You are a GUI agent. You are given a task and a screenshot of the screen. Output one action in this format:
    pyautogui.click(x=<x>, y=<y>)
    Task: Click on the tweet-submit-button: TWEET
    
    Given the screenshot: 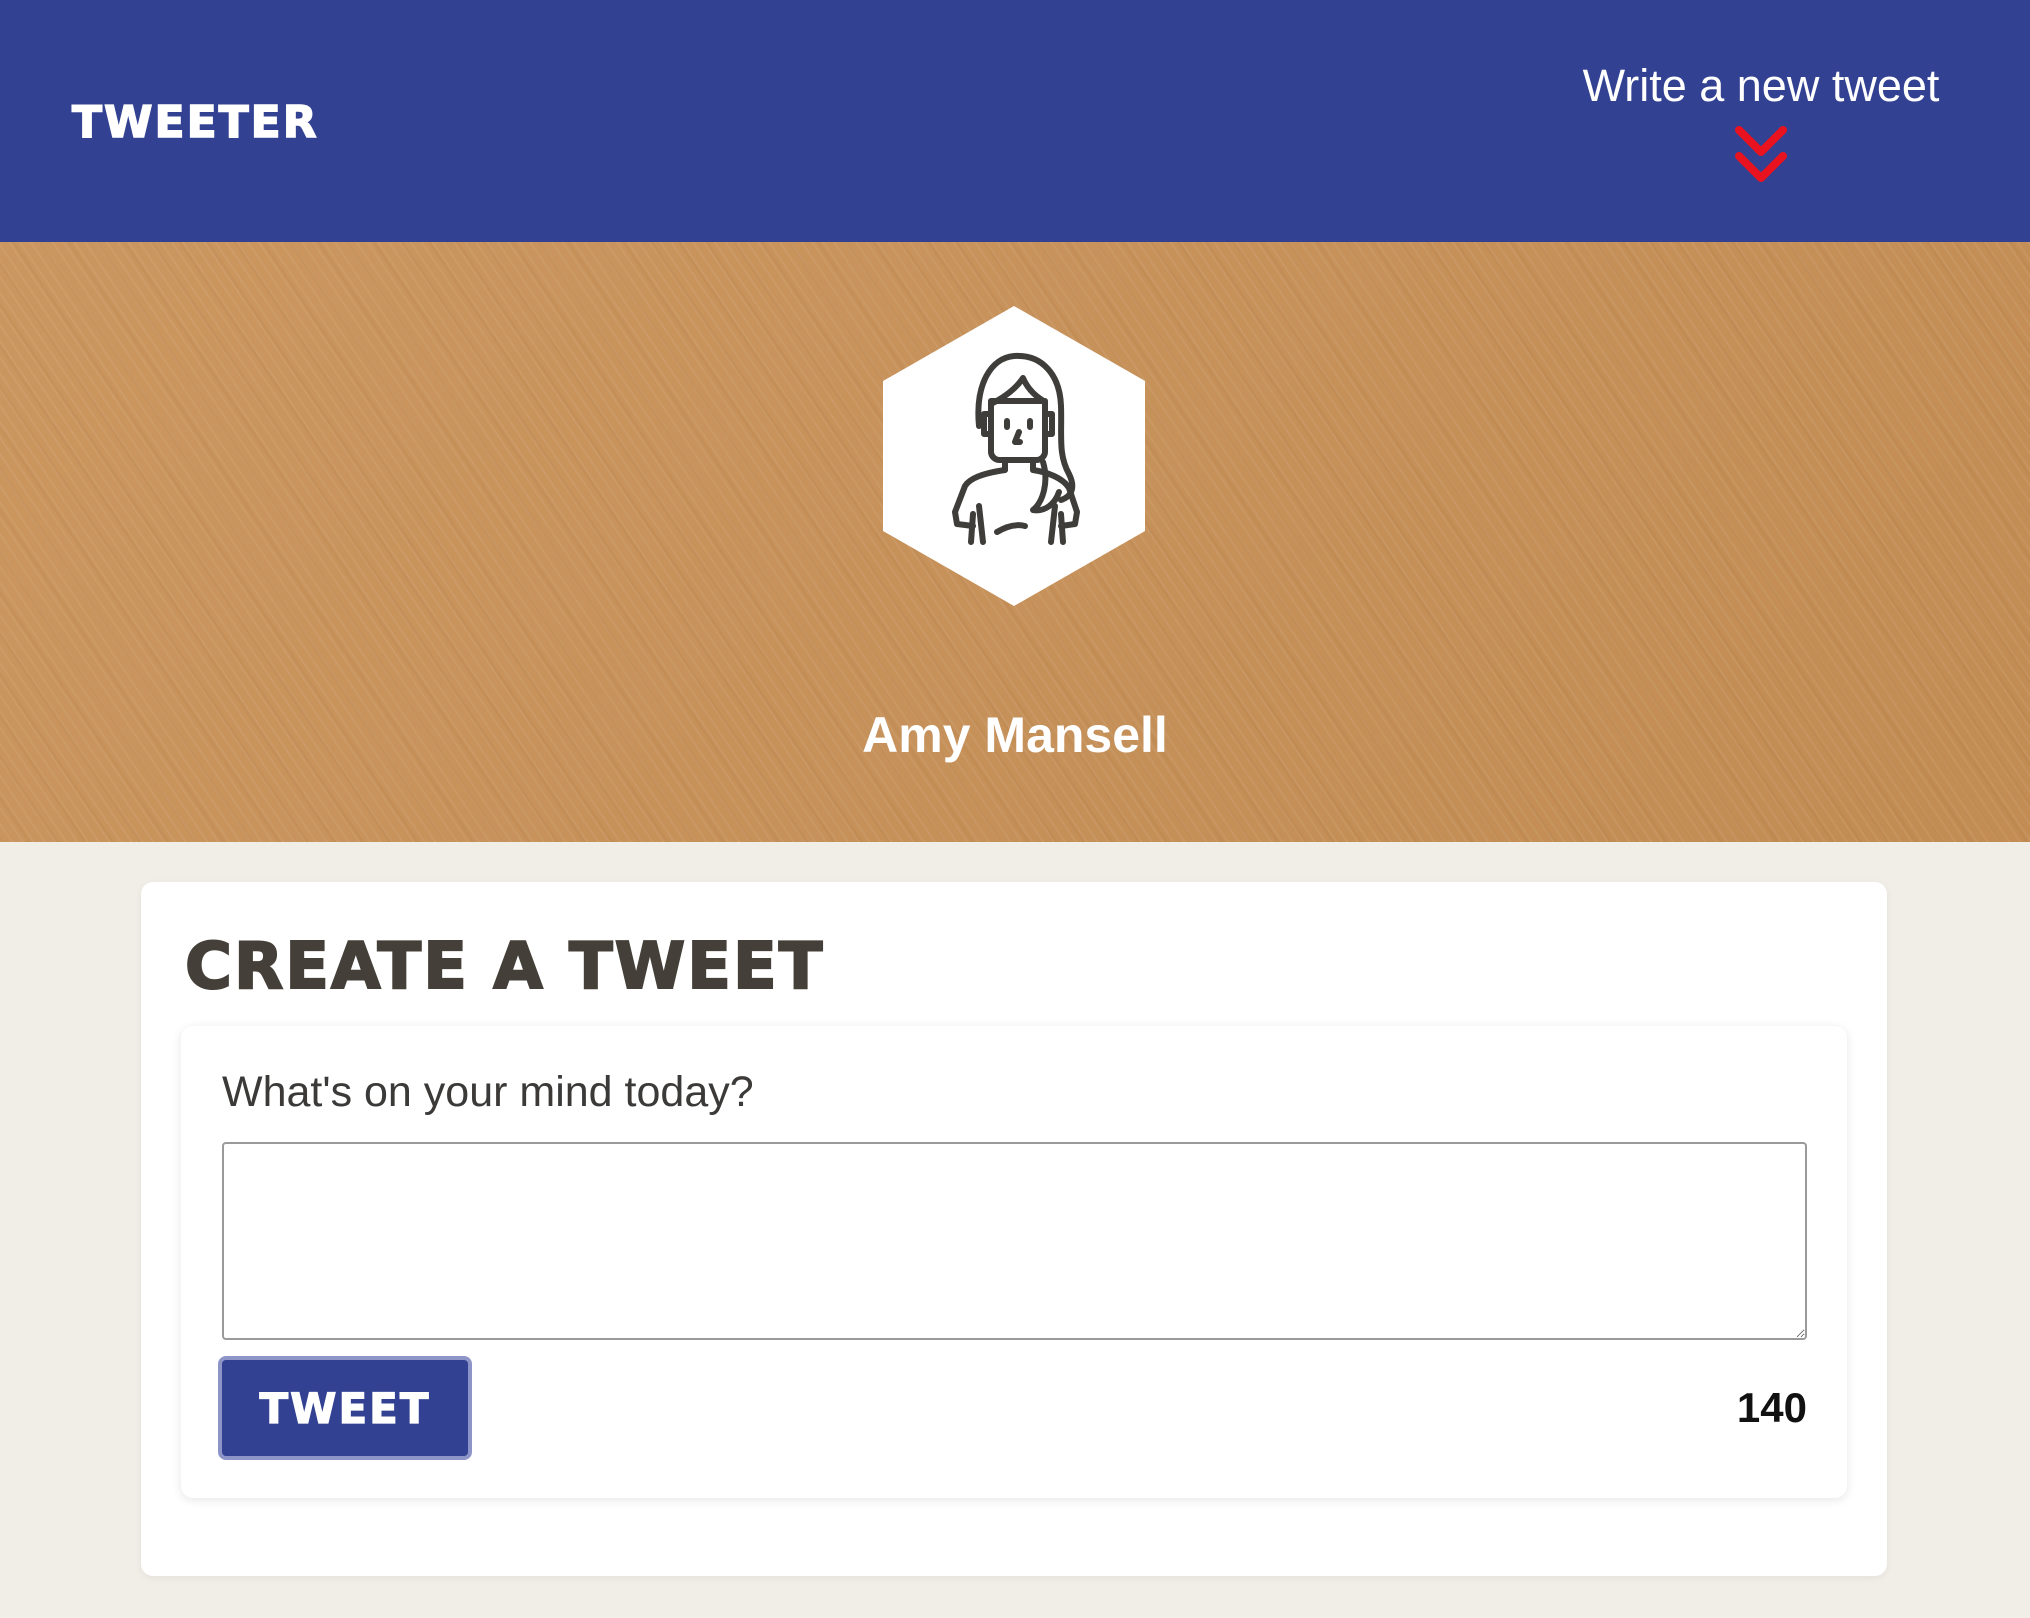 What is the action you would take?
    pyautogui.click(x=345, y=1408)
    